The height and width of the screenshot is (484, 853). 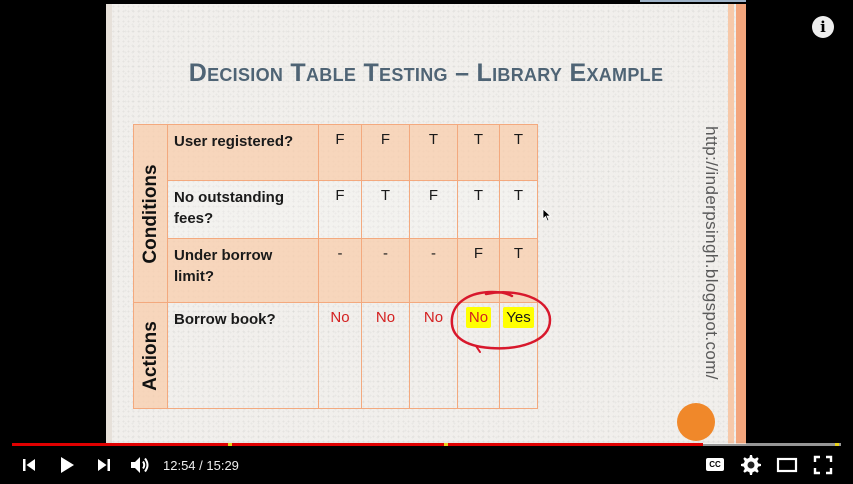 I want to click on condition-label: Under borrow limit?, so click(x=243, y=270).